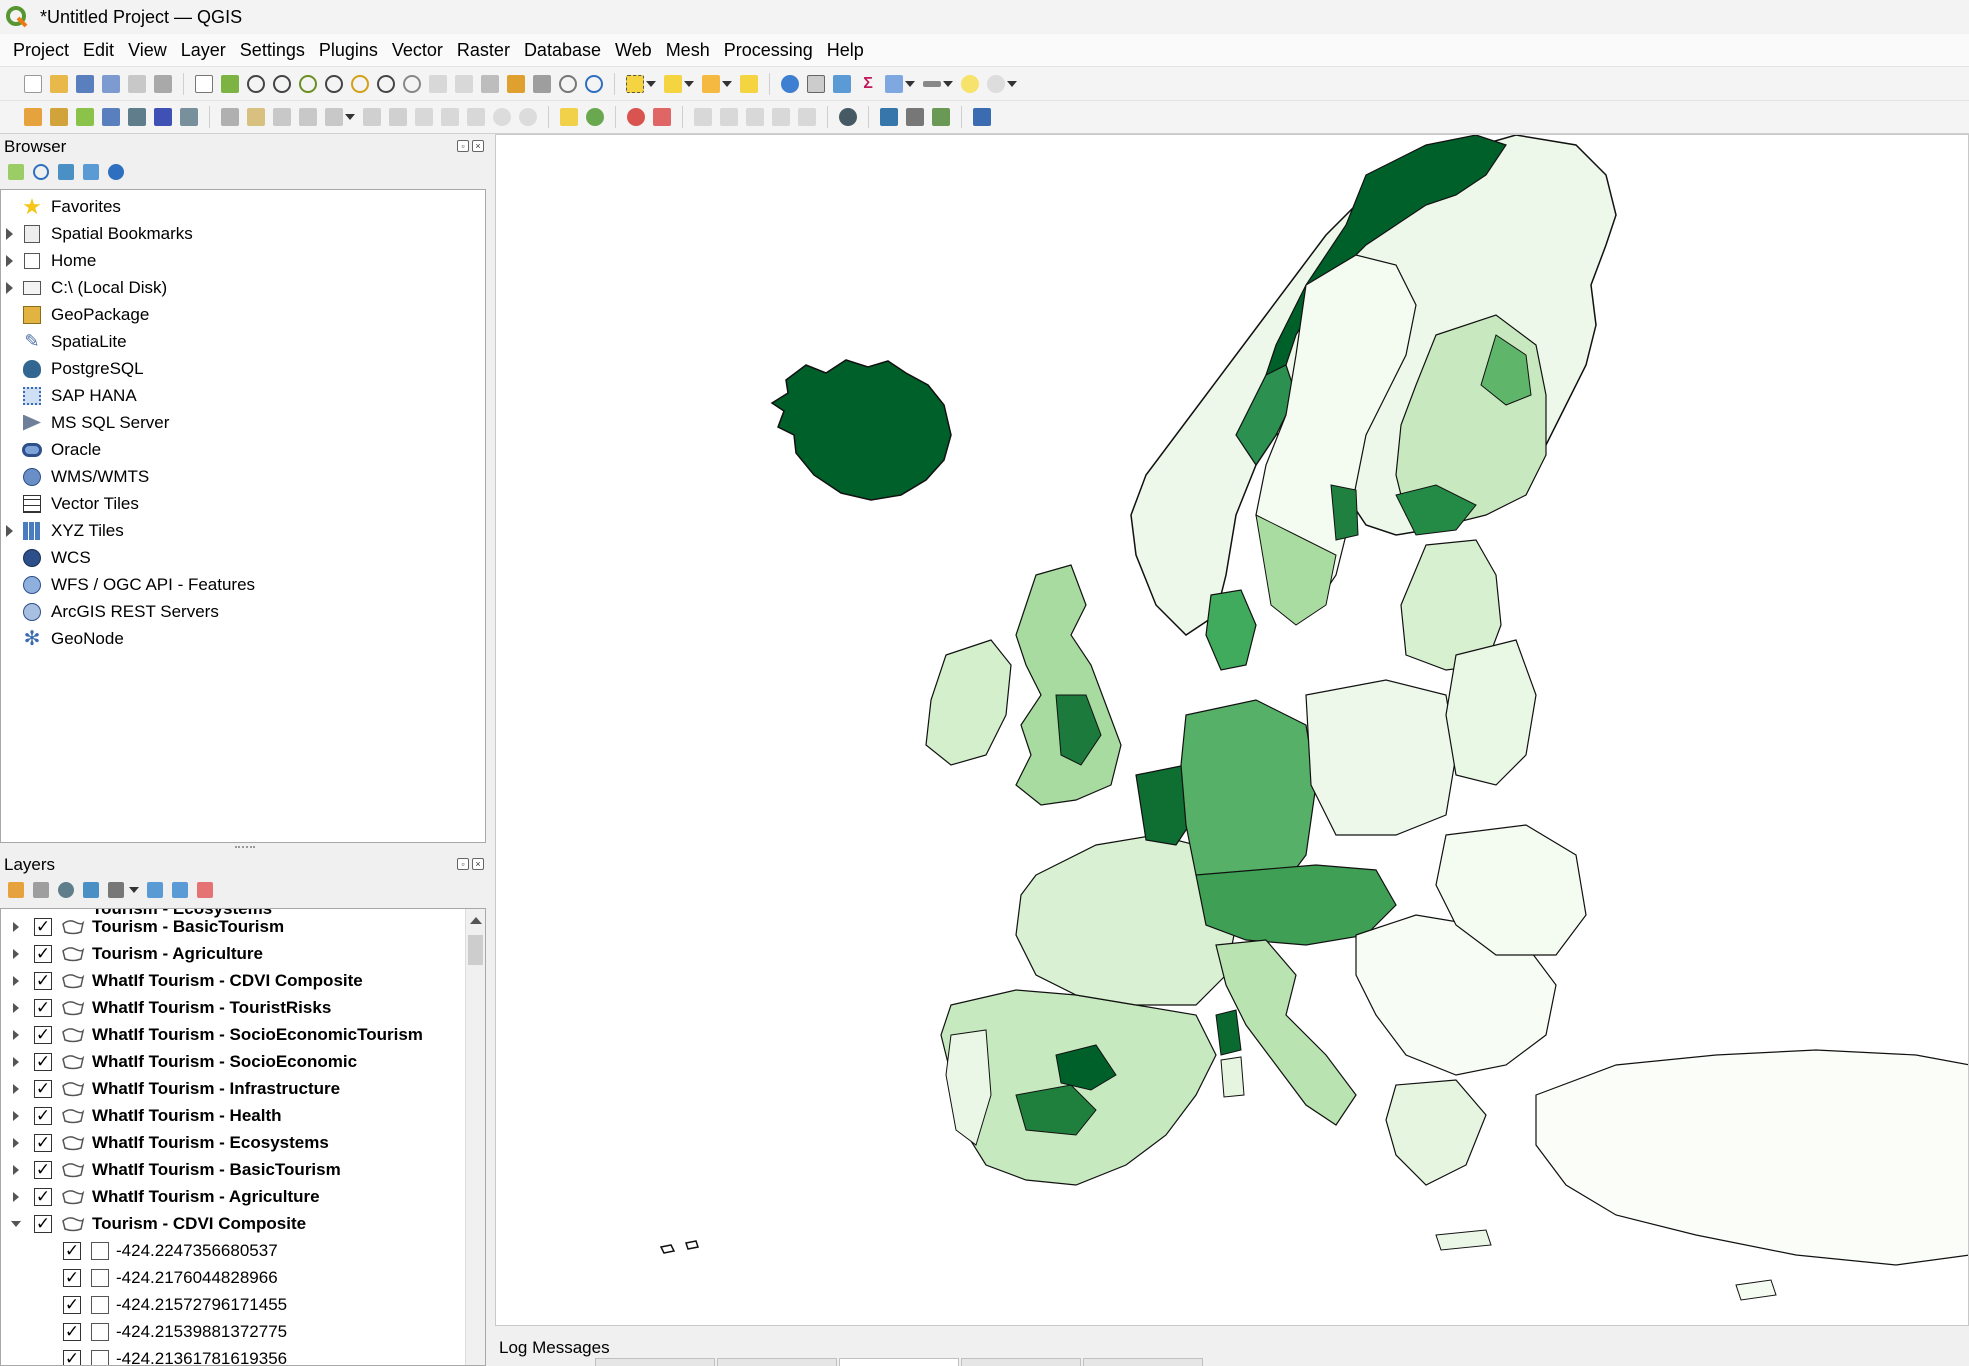 The width and height of the screenshot is (1969, 1366). I want to click on browser-item-arcgis-rest: ArcGIS REST Servers, so click(243, 611).